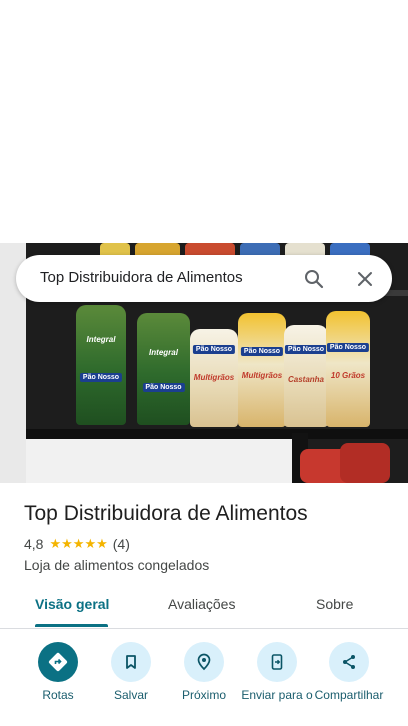 The width and height of the screenshot is (408, 726). What do you see at coordinates (314, 279) in the screenshot?
I see `search-icon` at bounding box center [314, 279].